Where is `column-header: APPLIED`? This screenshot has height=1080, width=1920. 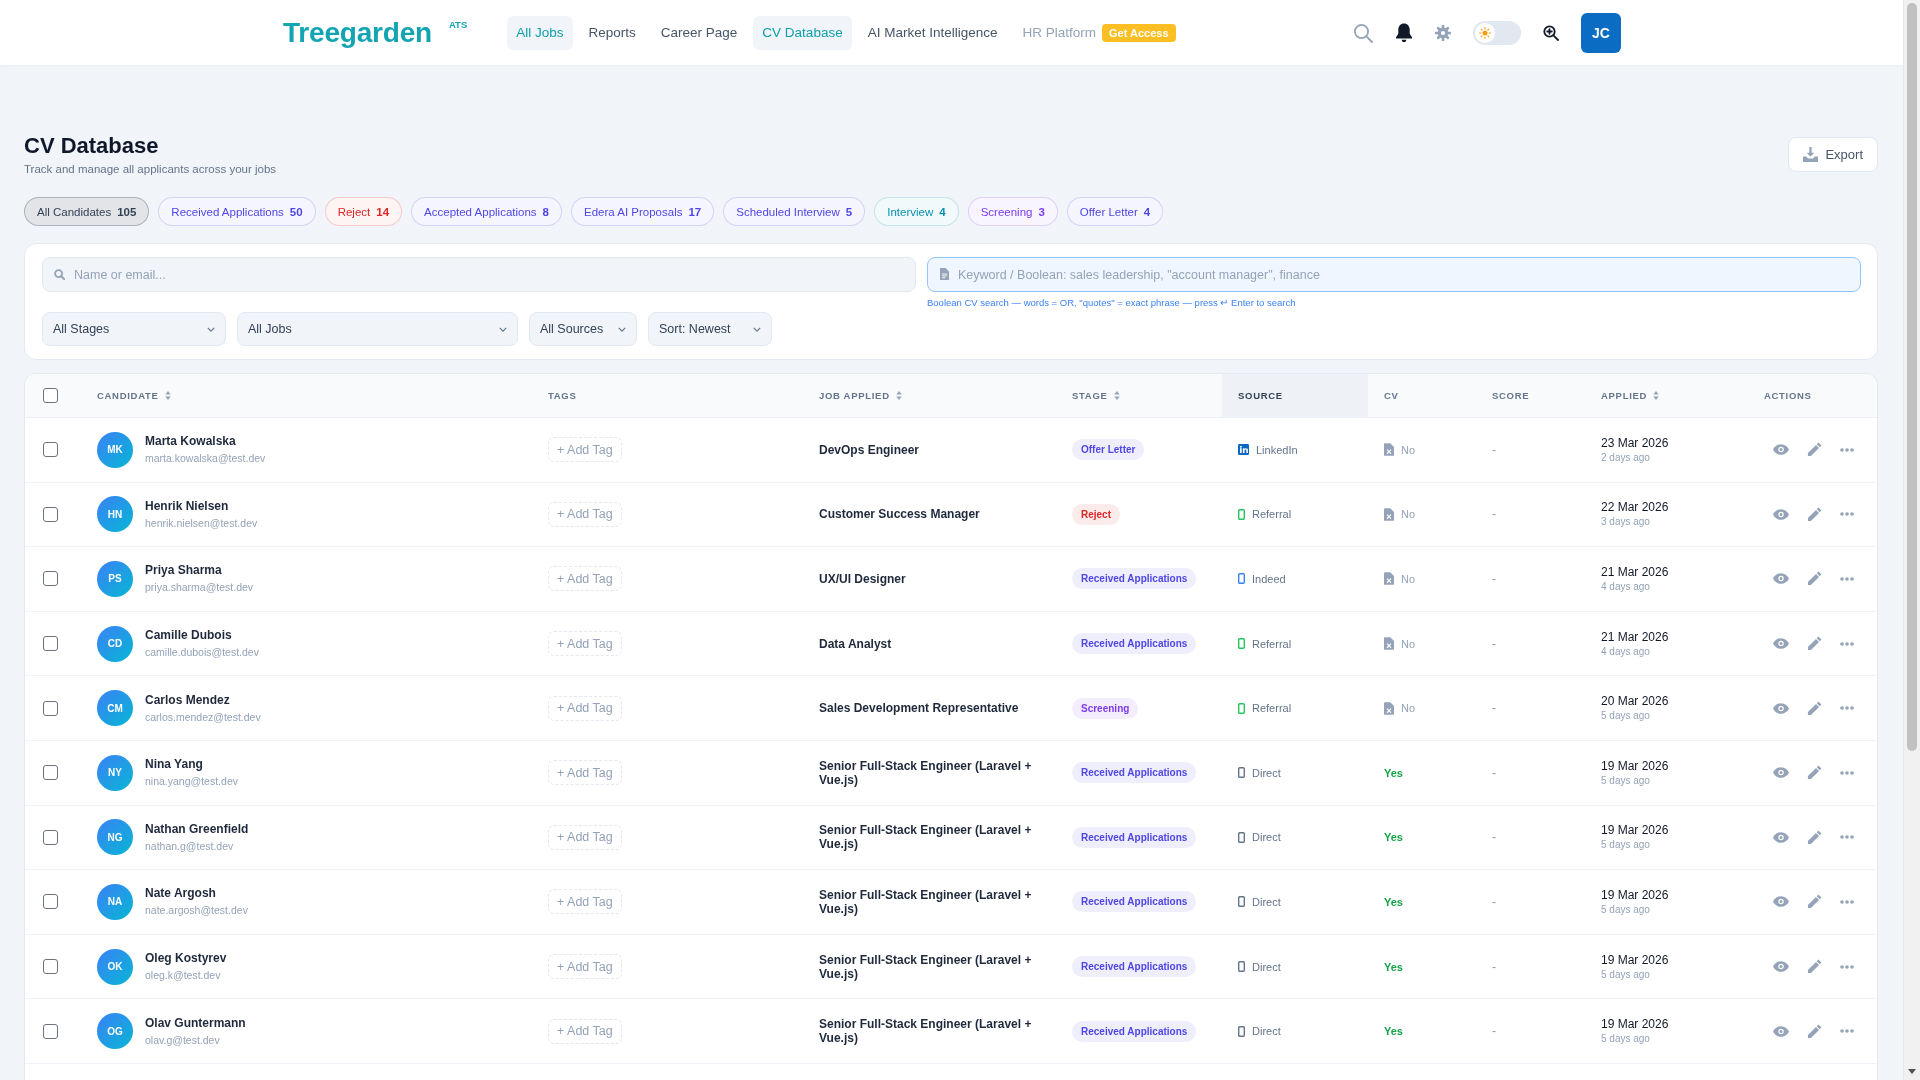 column-header: APPLIED is located at coordinates (1666, 395).